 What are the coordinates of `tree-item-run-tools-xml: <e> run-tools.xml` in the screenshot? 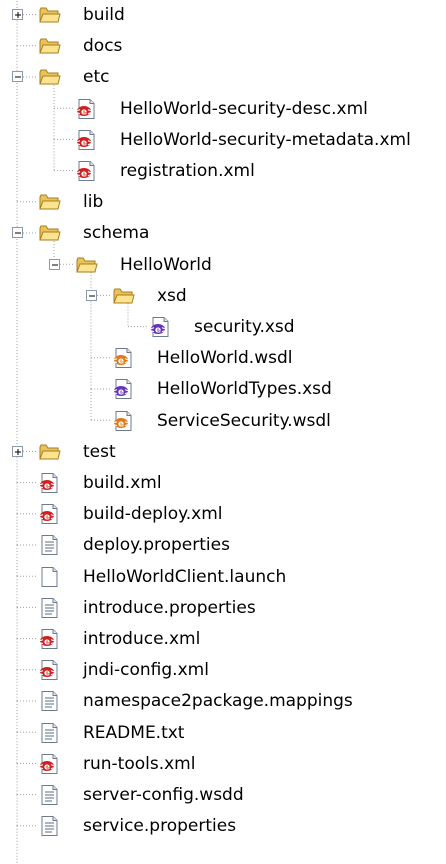 It's located at (223, 764).